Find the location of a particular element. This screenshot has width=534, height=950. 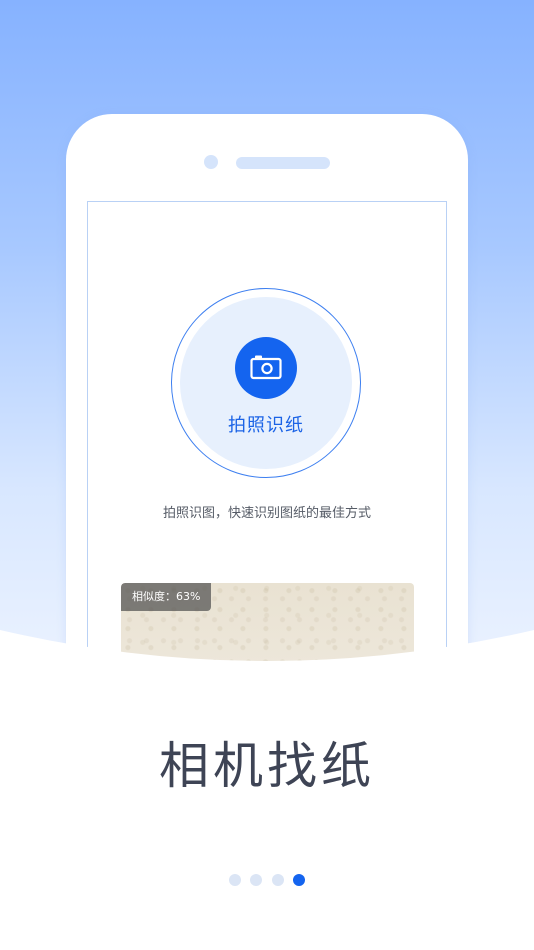

phone-front-camera is located at coordinates (211, 162).